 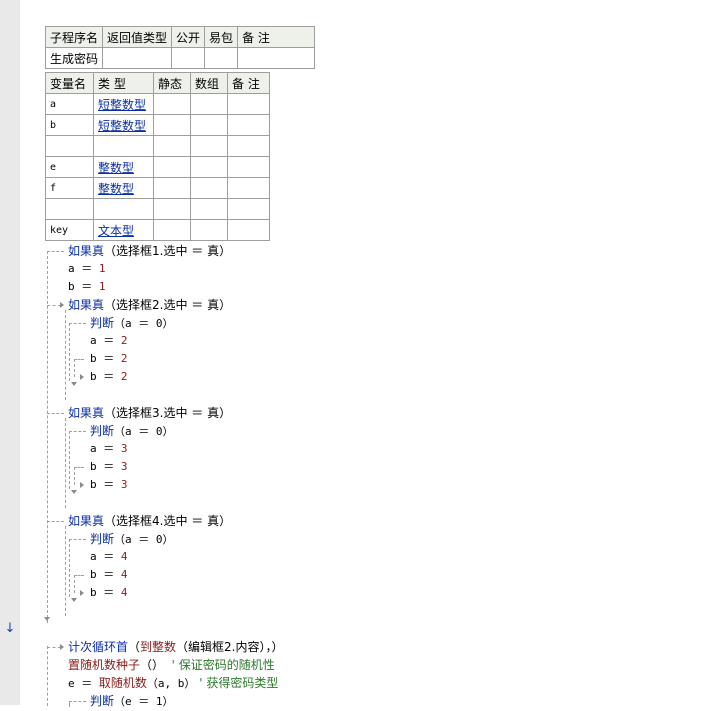 I want to click on assign-value: 1, so click(x=102, y=286).